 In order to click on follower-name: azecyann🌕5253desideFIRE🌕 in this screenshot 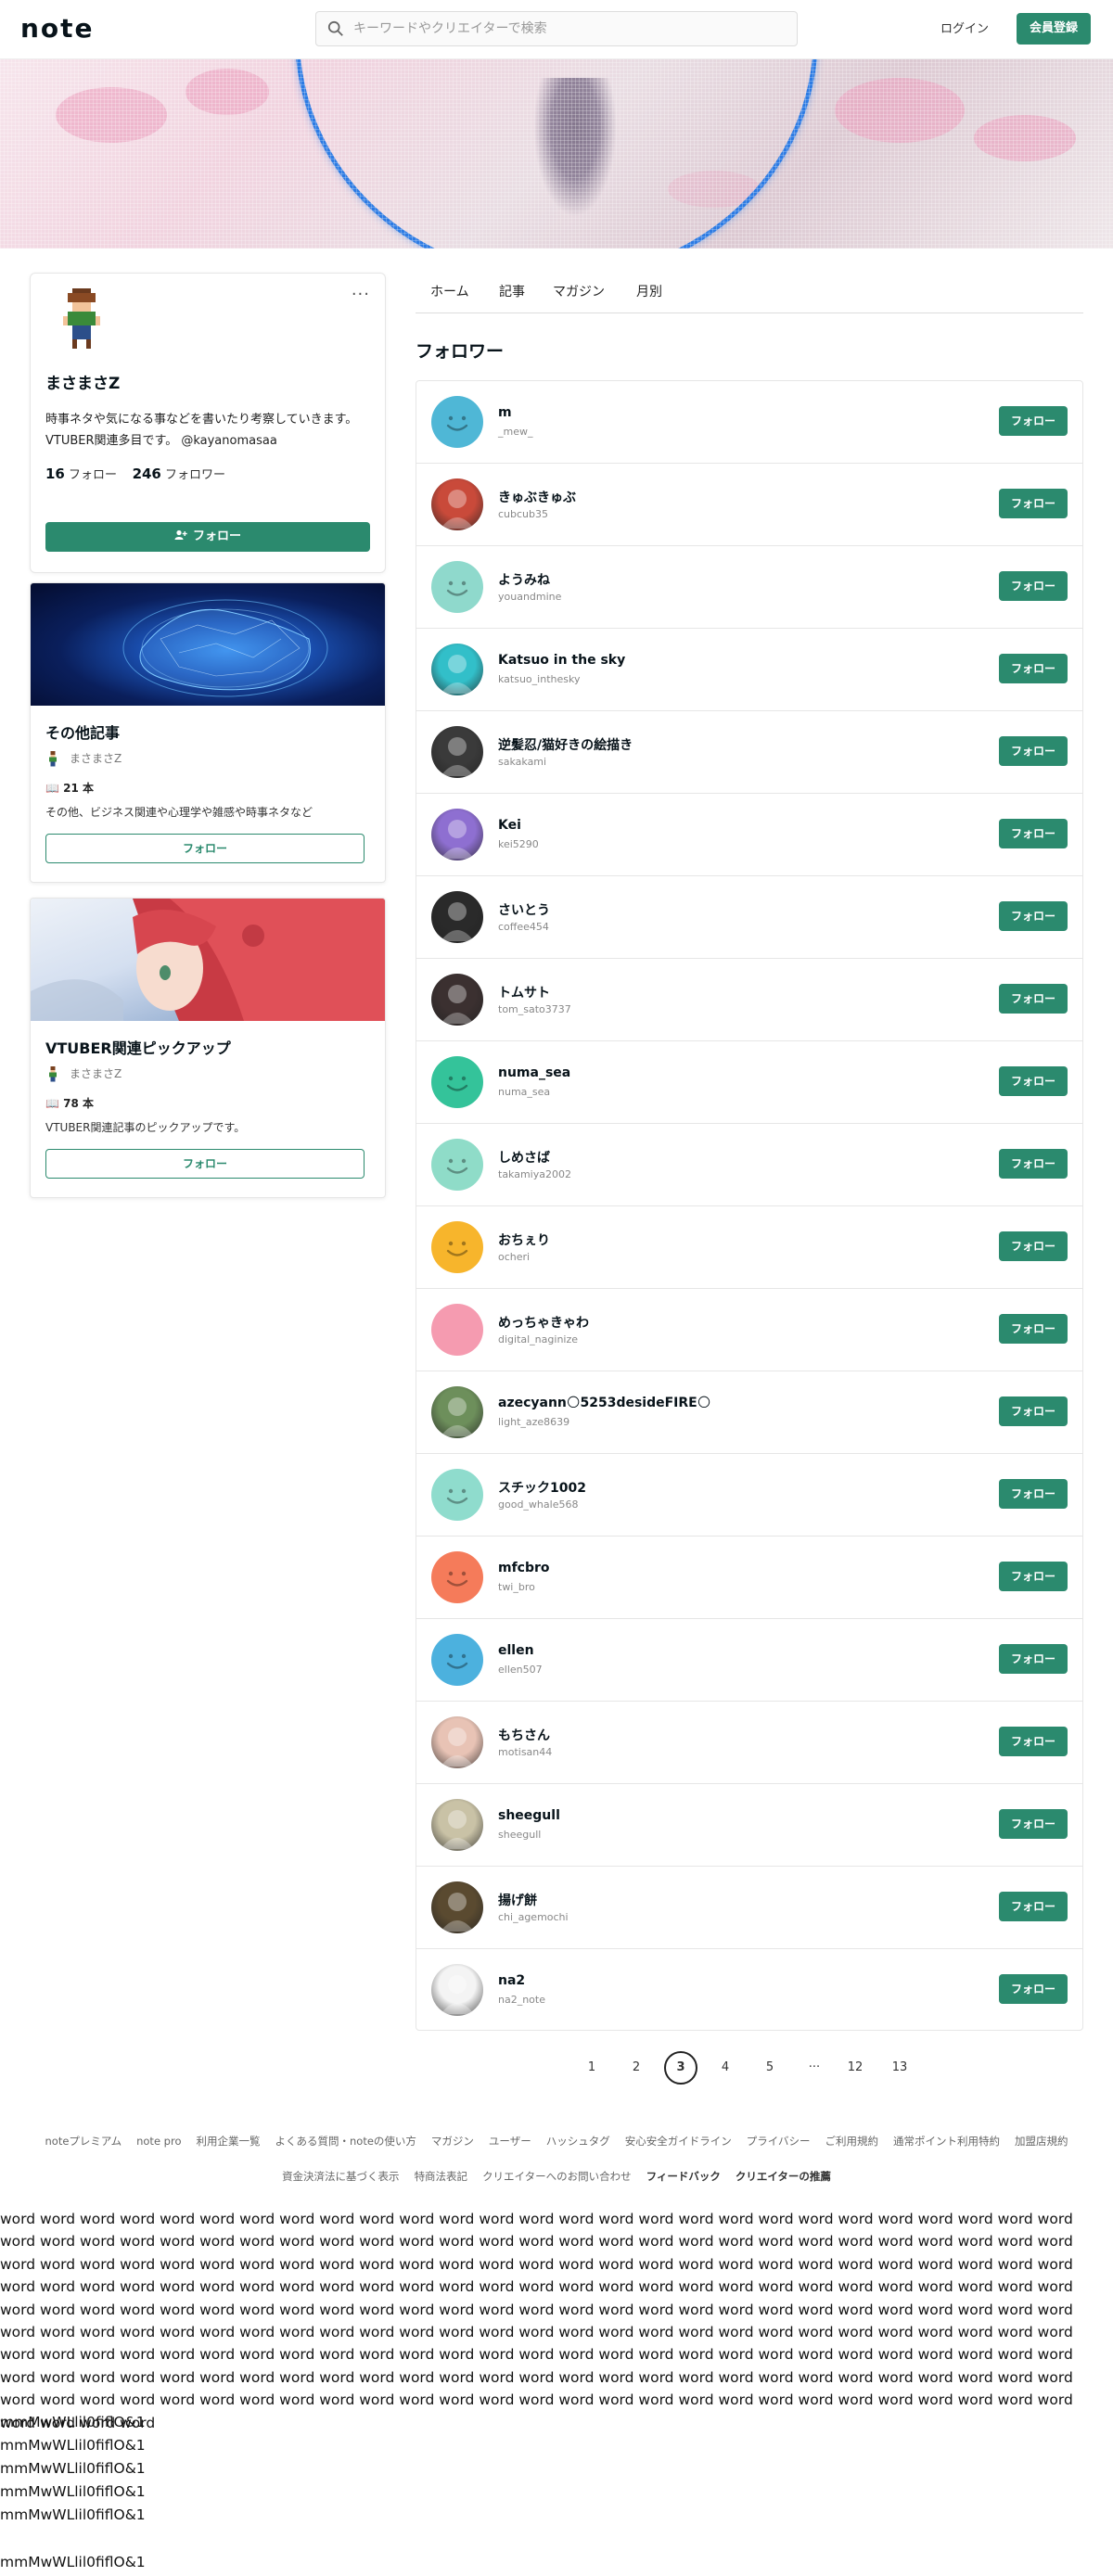, I will do `click(604, 1403)`.